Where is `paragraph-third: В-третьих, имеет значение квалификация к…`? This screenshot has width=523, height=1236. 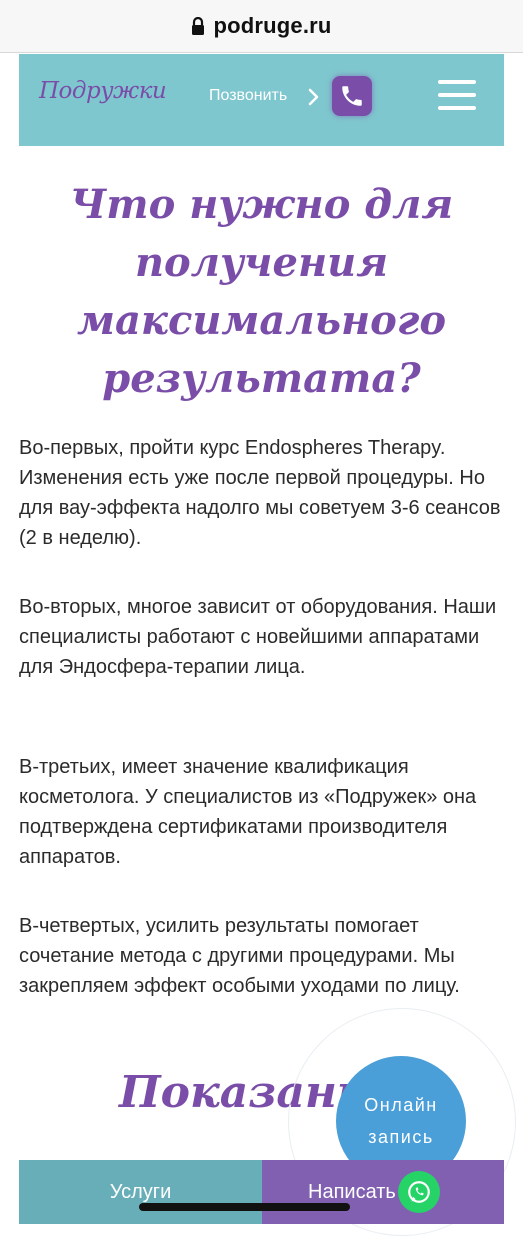 paragraph-third: В-третьих, имеет значение квалификация к… is located at coordinates (248, 812).